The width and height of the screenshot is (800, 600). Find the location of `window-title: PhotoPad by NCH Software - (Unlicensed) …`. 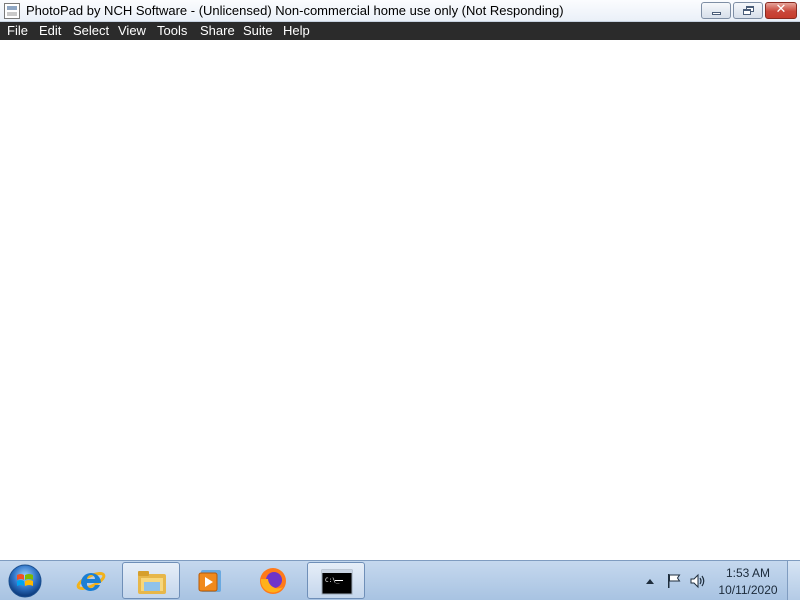

window-title: PhotoPad by NCH Software - (Unlicensed) … is located at coordinates (295, 10).